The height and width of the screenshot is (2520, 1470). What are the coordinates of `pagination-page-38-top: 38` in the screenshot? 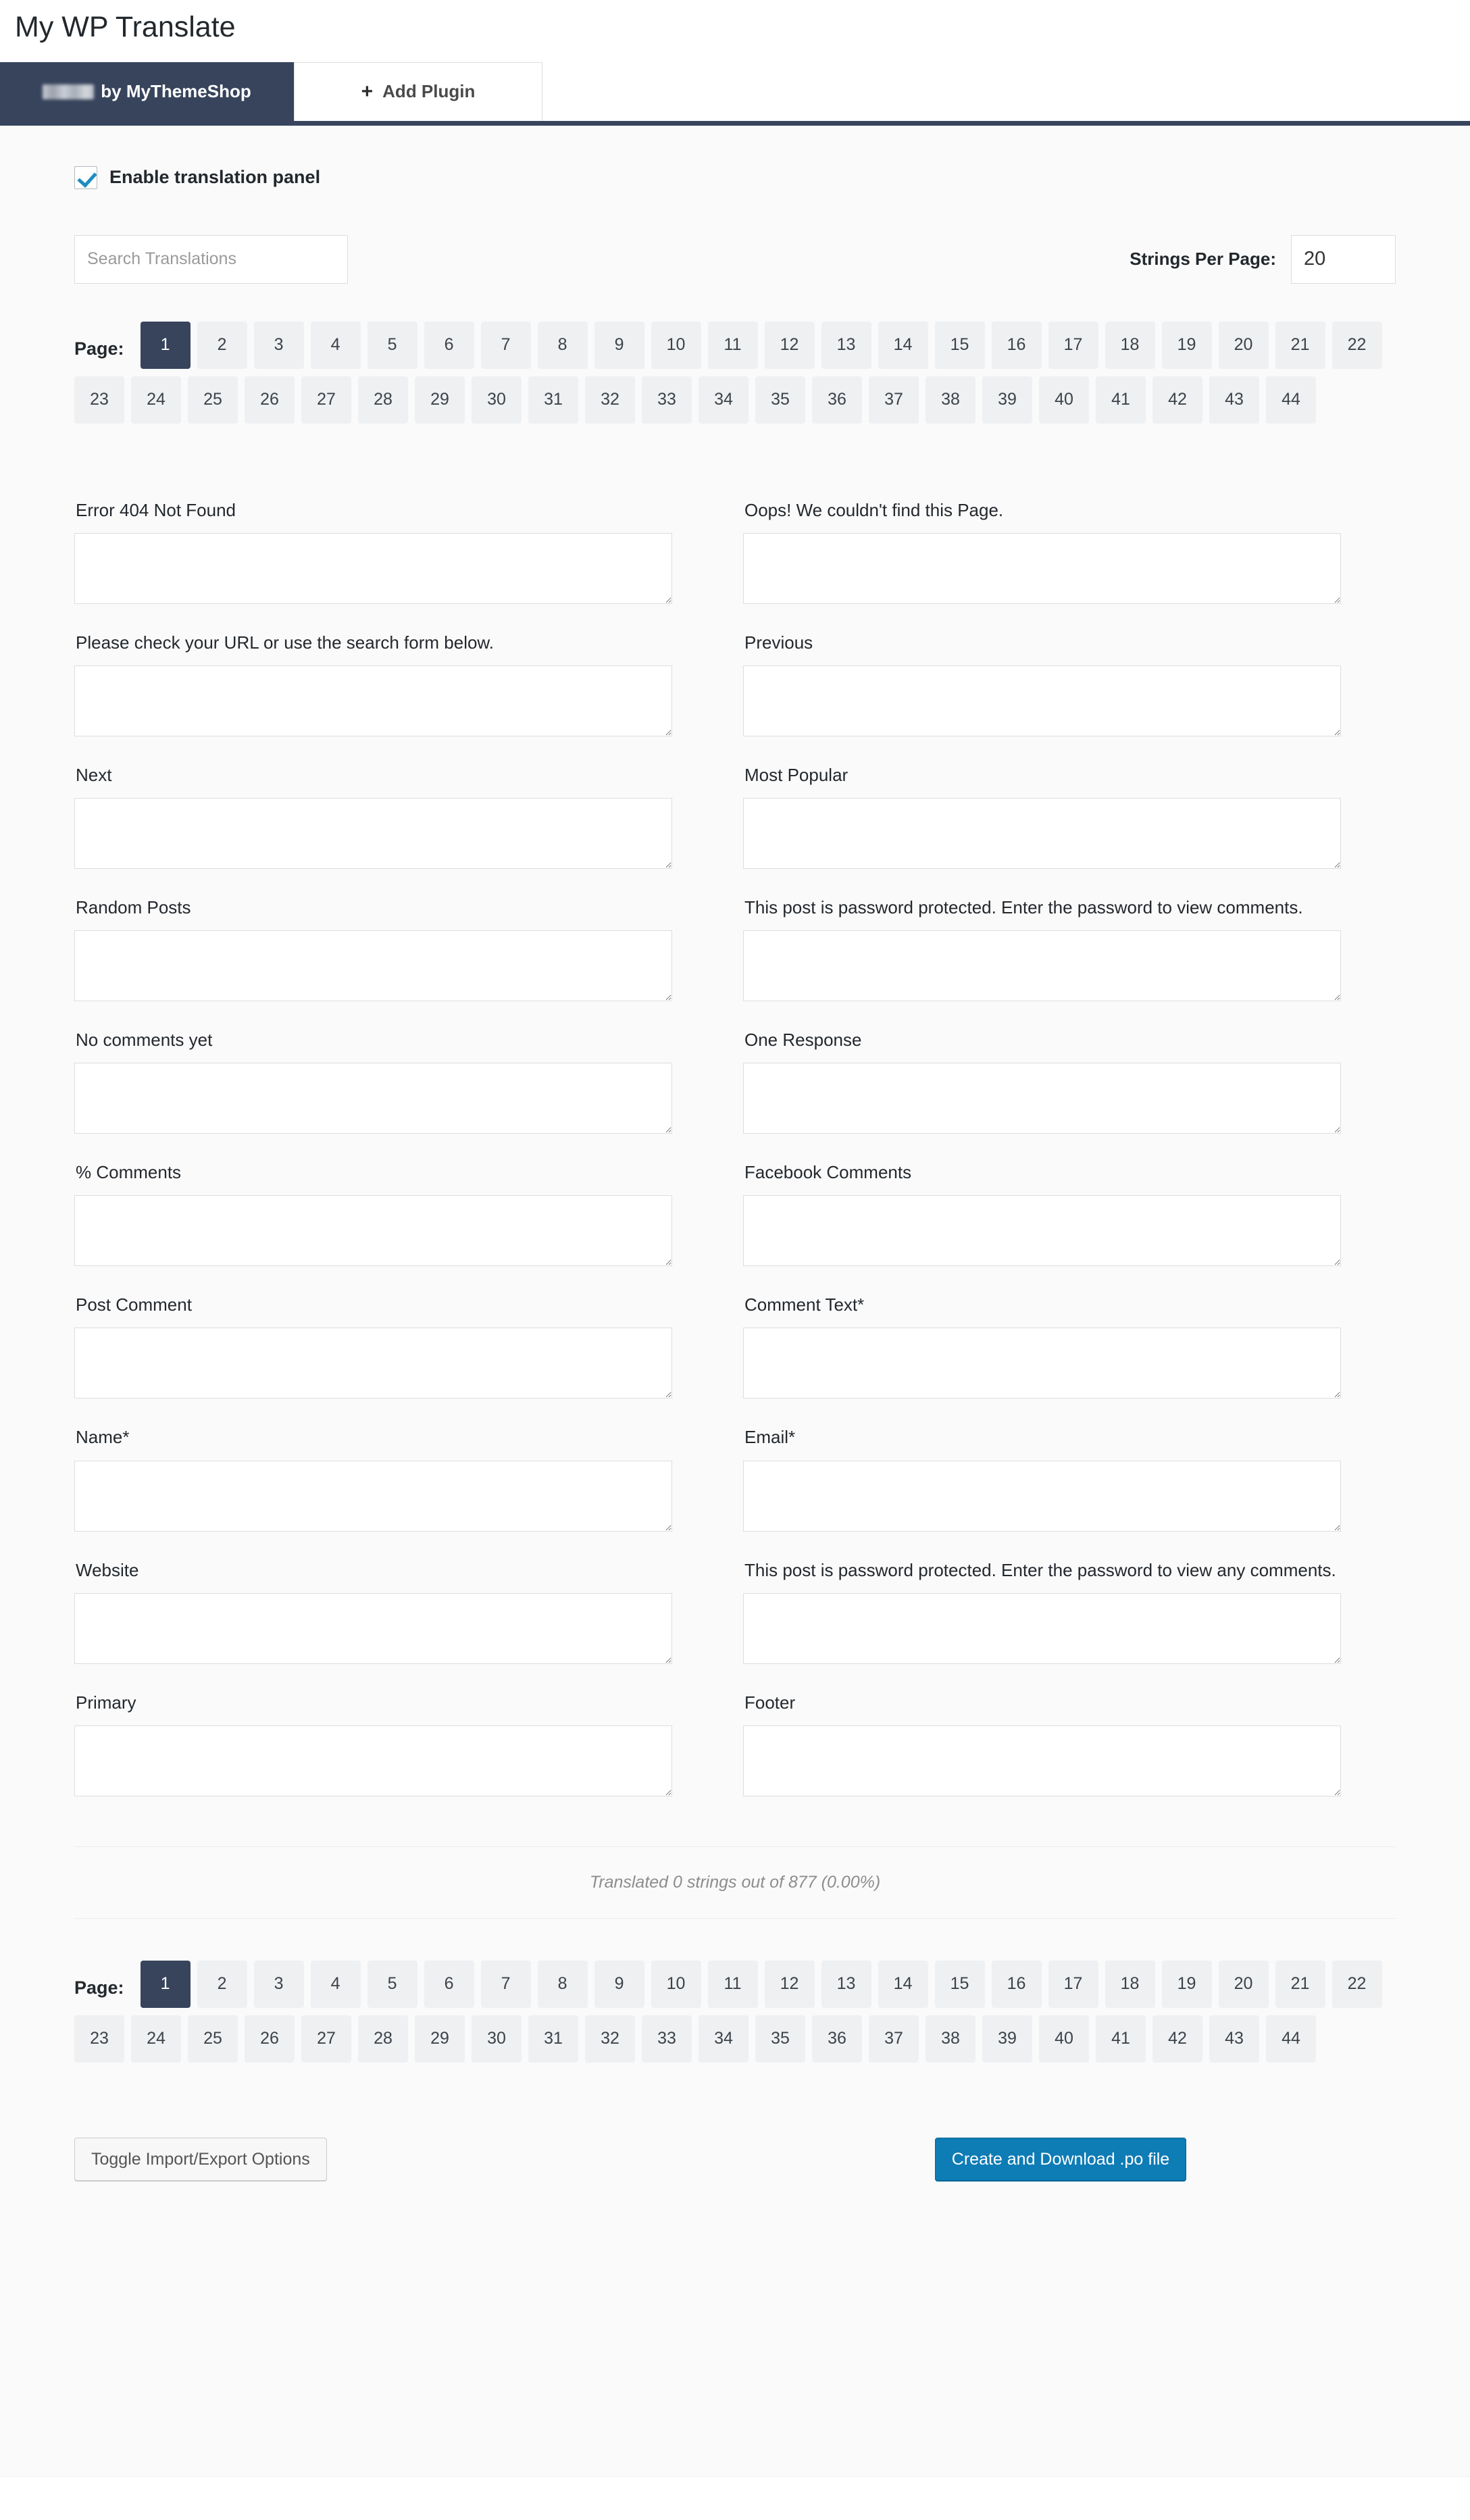 It's located at (950, 400).